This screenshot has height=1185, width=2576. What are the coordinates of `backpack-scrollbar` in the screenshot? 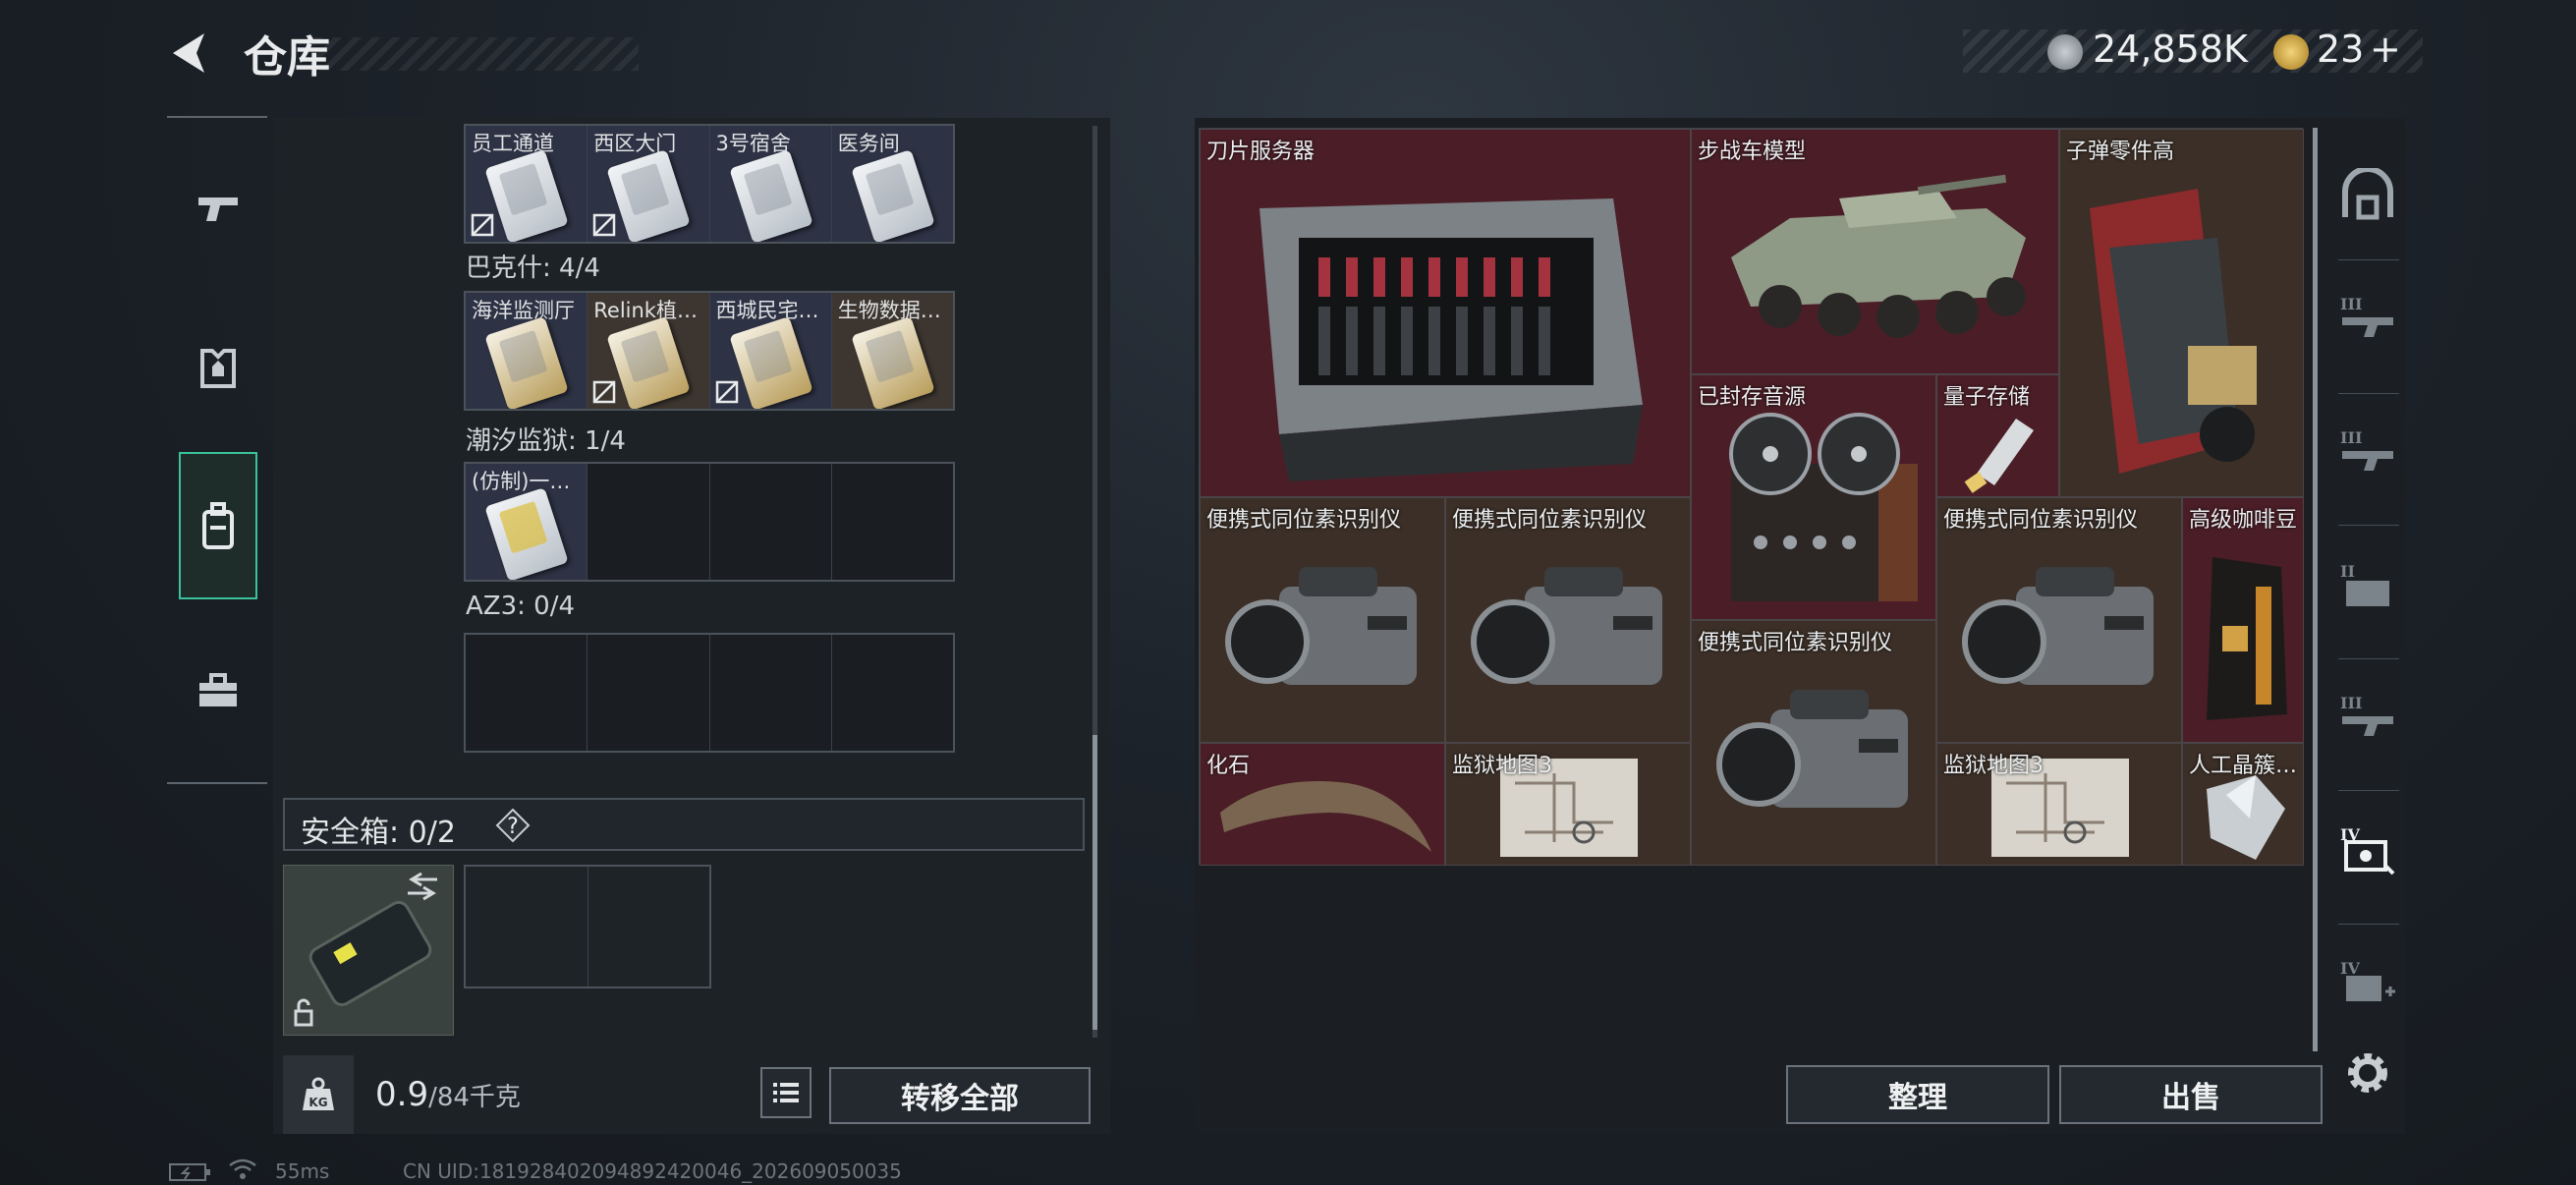 It's located at (1094, 582).